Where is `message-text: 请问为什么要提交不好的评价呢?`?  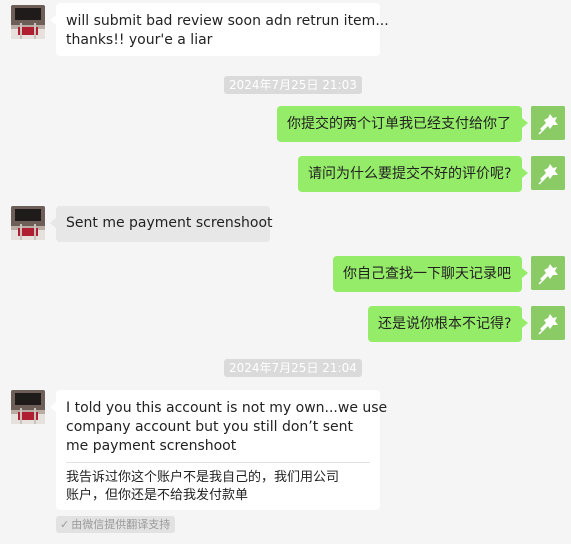
message-text: 请问为什么要提交不好的评价呢? is located at coordinates (410, 174).